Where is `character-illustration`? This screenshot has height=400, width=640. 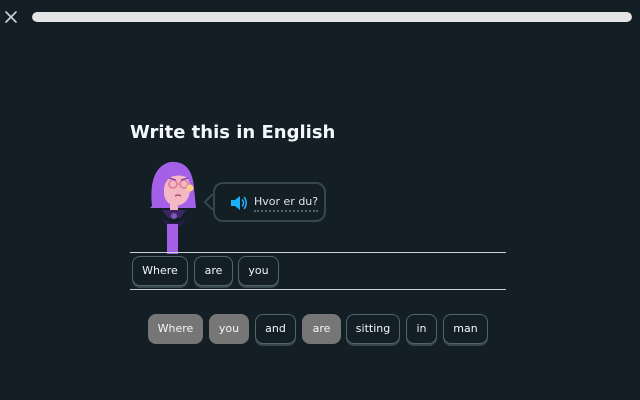 character-illustration is located at coordinates (173, 207).